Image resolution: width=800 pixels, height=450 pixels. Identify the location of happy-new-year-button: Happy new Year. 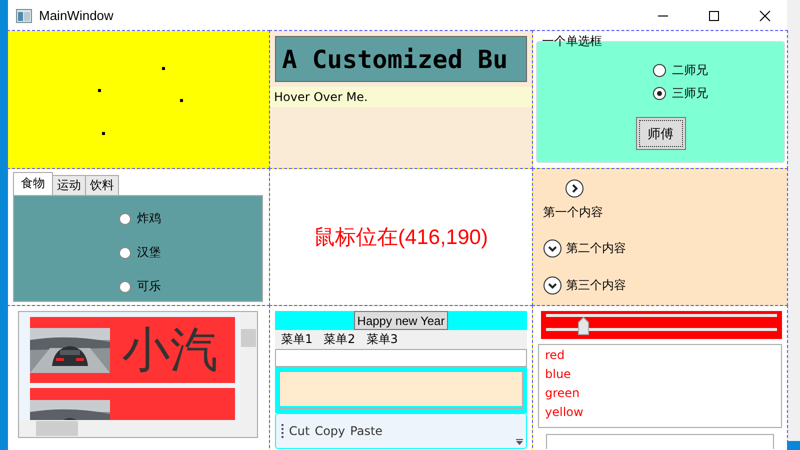
(401, 320).